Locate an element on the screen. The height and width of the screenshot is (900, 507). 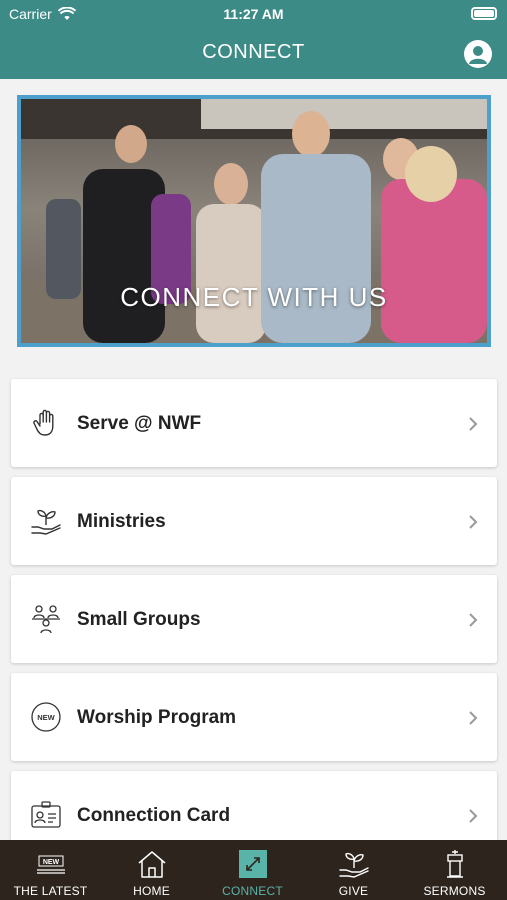
menu-item-serve: Serve @ NWF is located at coordinates (254, 423).